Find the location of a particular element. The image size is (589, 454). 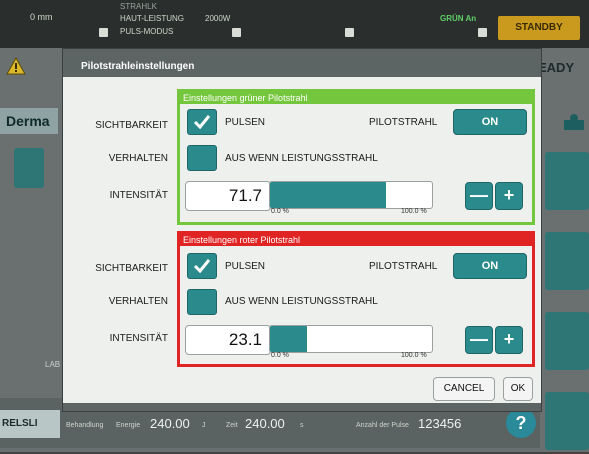

red-pulse-checkbox is located at coordinates (202, 266).